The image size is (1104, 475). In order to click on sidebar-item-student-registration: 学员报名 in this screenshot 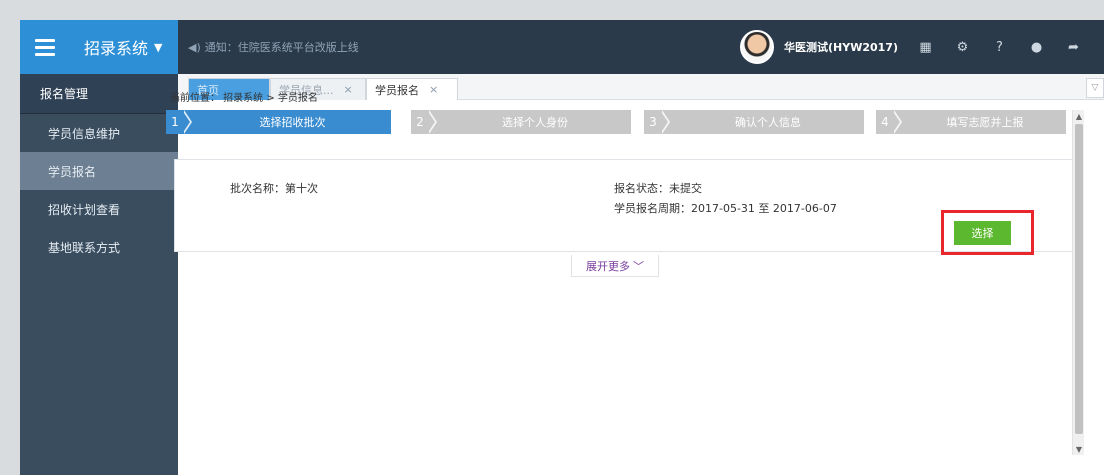, I will do `click(99, 171)`.